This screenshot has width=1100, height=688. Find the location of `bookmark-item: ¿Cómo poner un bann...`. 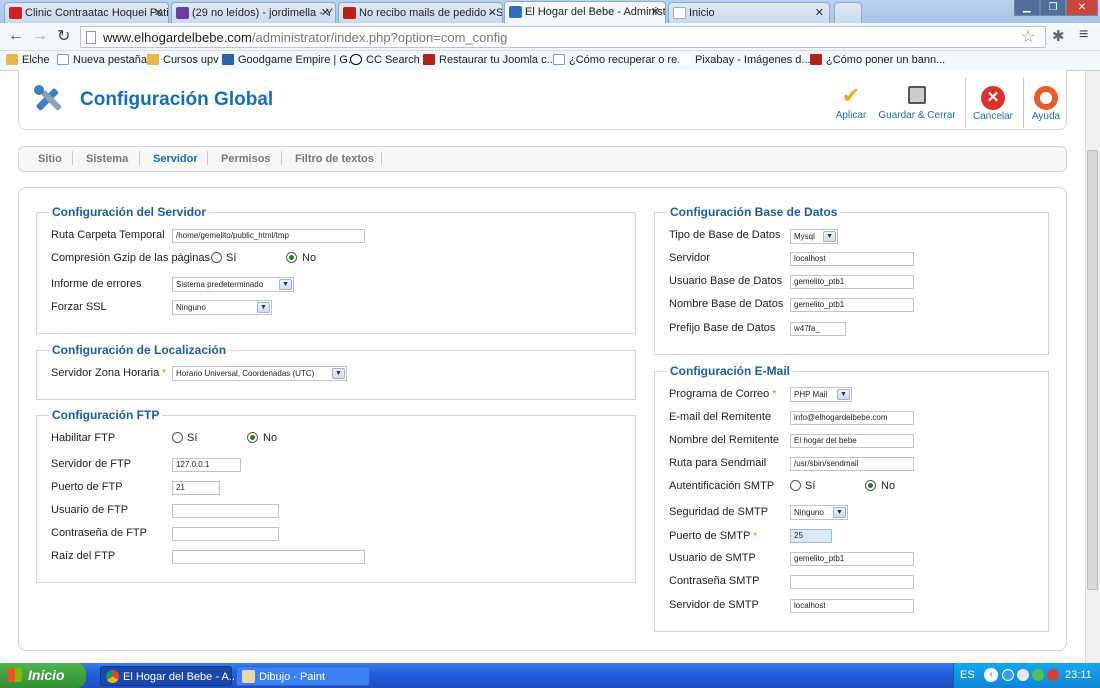

bookmark-item: ¿Cómo poner un bann... is located at coordinates (877, 60).